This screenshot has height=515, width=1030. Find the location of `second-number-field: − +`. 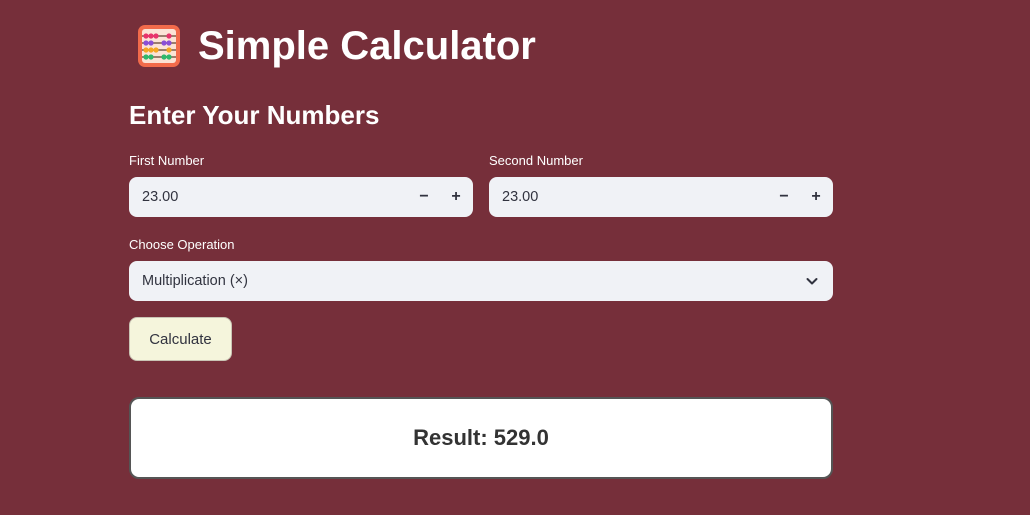

second-number-field: − + is located at coordinates (661, 197).